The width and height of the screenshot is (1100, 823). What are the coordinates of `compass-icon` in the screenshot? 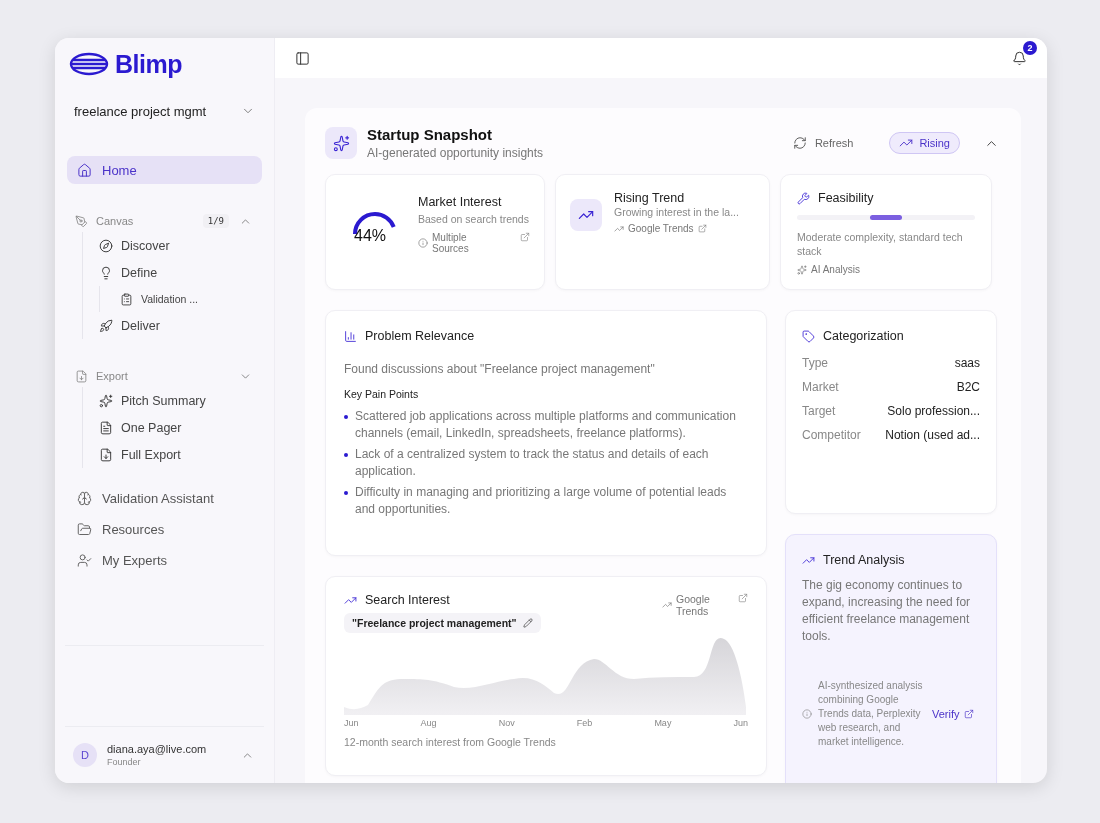 It's located at (106, 245).